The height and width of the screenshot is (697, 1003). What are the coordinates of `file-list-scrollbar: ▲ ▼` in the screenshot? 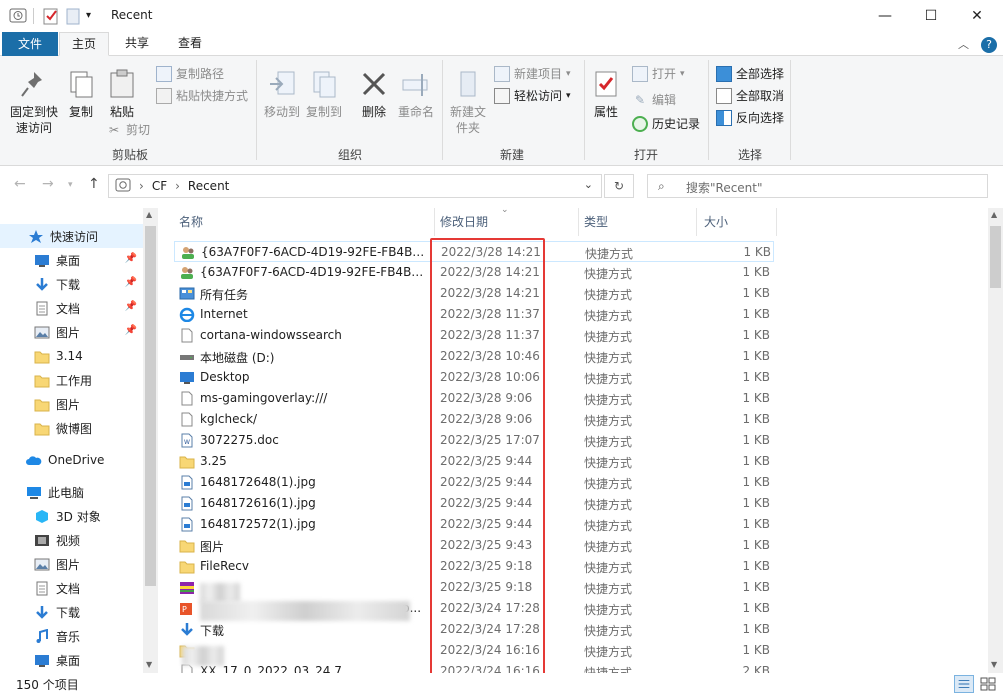 It's located at (995, 440).